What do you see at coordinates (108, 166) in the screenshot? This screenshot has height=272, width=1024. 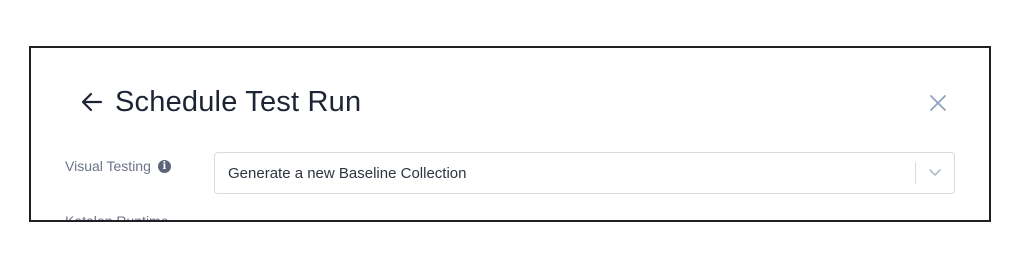 I see `visual-testing-label-text: Visual Testing` at bounding box center [108, 166].